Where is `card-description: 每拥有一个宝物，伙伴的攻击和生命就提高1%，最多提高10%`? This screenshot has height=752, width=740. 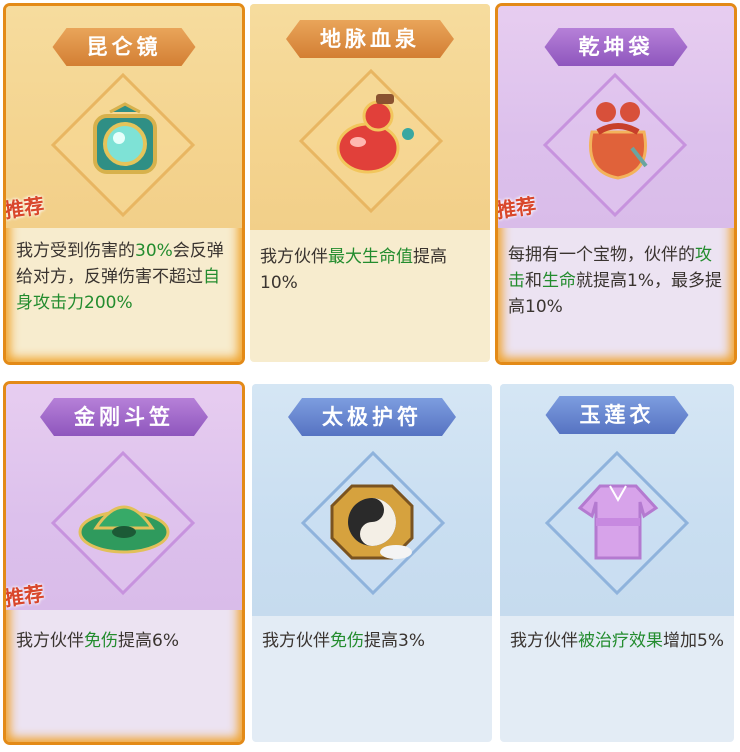 card-description: 每拥有一个宝物，伙伴的攻击和生命就提高1%，最多提高10% is located at coordinates (616, 281).